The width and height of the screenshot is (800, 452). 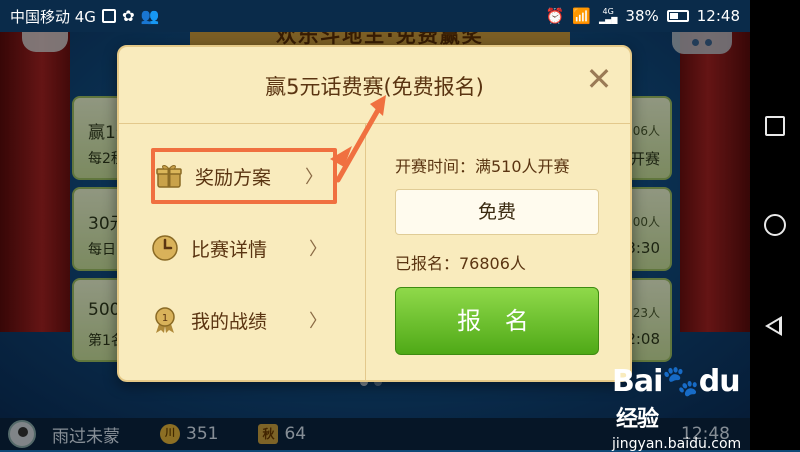 I want to click on battery-icon, so click(x=677, y=16).